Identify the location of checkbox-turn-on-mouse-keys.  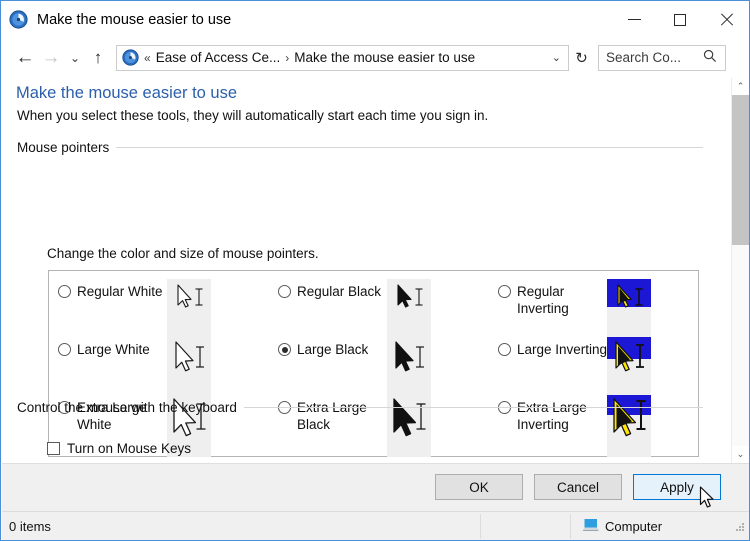
(53, 448).